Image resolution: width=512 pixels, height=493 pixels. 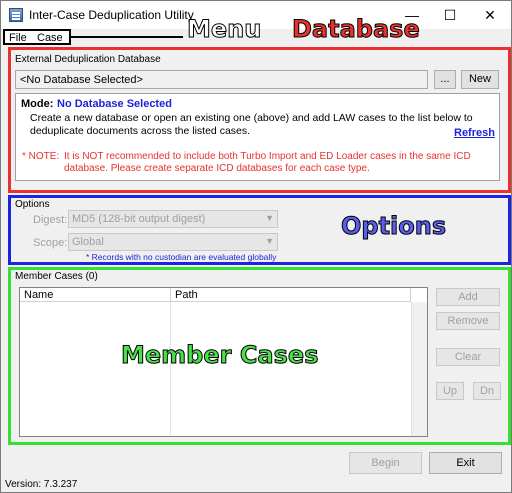 What do you see at coordinates (221, 79) in the screenshot?
I see `database-path-field: <No Database Selected>` at bounding box center [221, 79].